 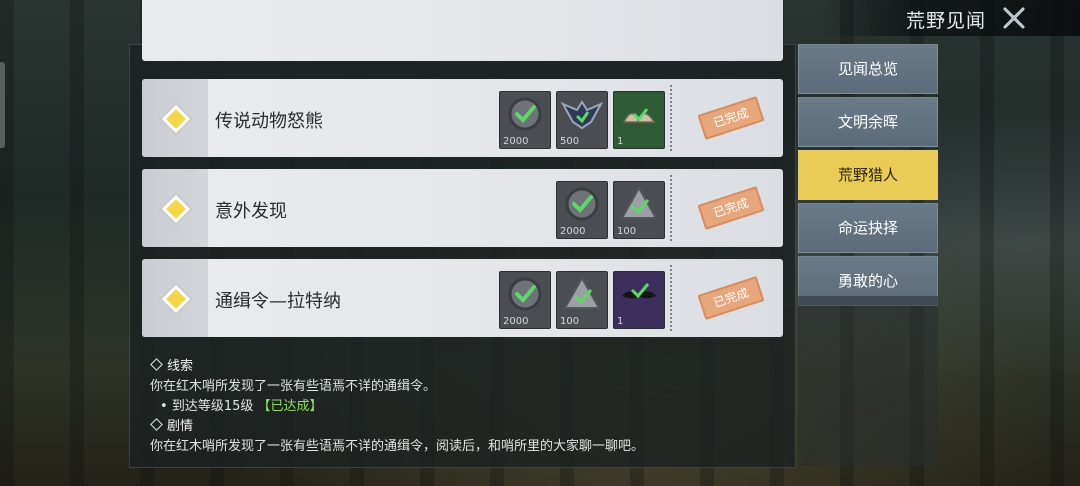 I want to click on requirement-text: 到达等级15级, so click(x=212, y=406).